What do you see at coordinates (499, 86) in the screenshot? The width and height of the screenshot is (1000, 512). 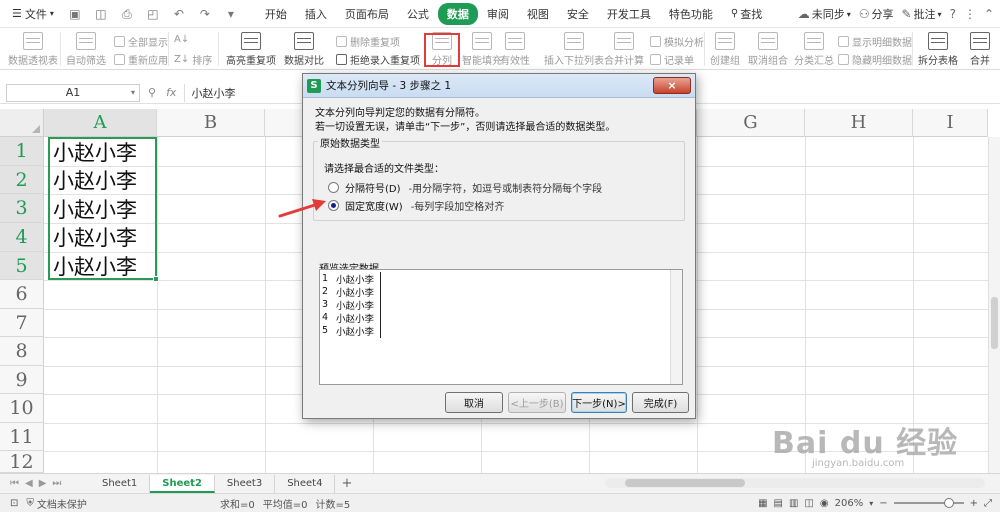 I see `dialog-title-bar: S 文本分列向导 - 3 步骤之 1 ×` at bounding box center [499, 86].